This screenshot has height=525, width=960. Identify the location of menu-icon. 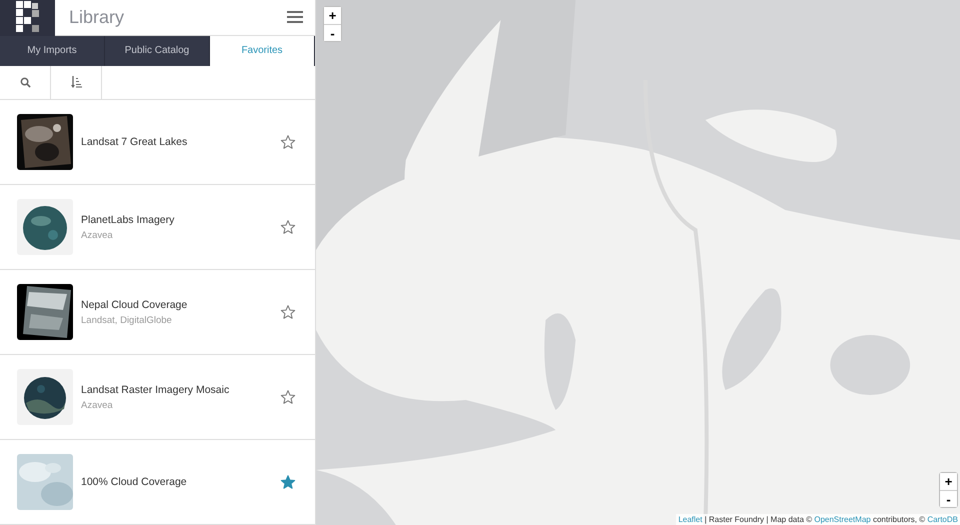
(295, 17).